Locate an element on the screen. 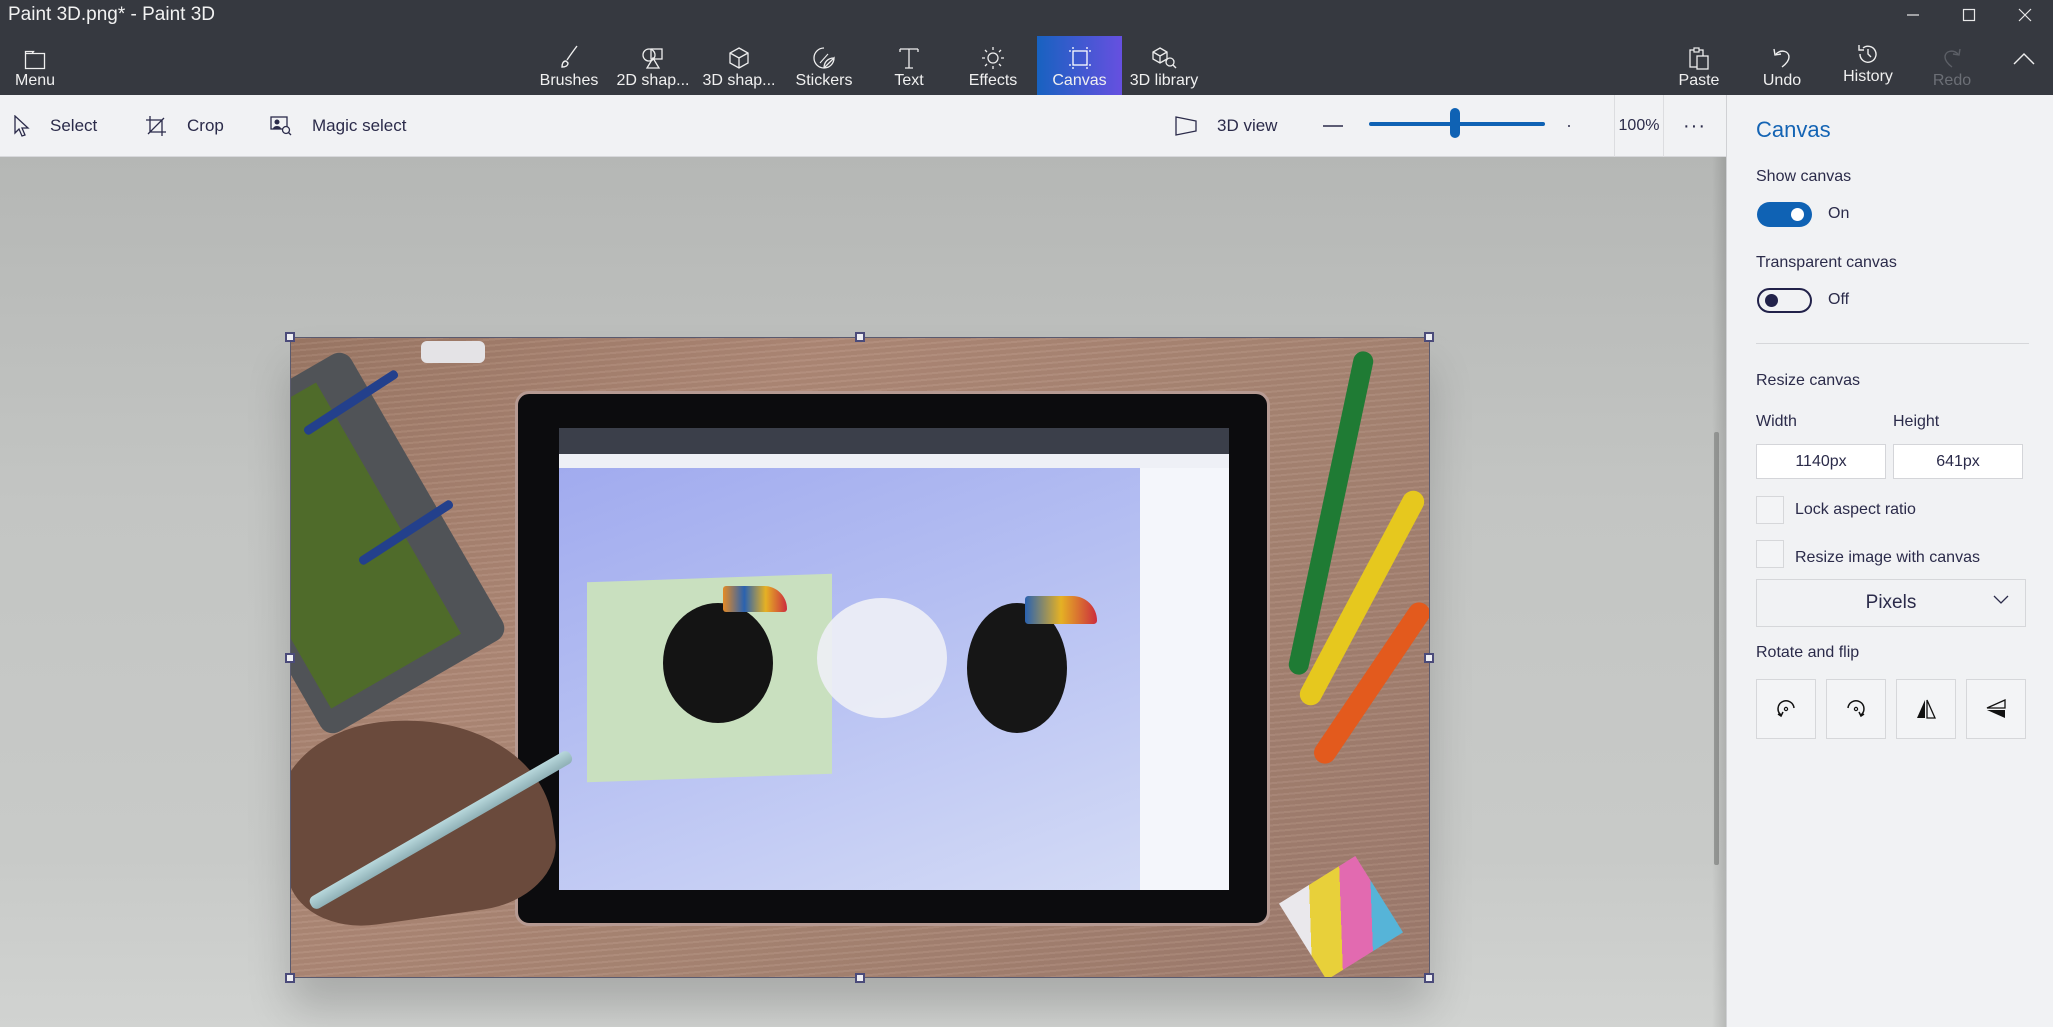 The height and width of the screenshot is (1027, 2053). history-icon is located at coordinates (1868, 52).